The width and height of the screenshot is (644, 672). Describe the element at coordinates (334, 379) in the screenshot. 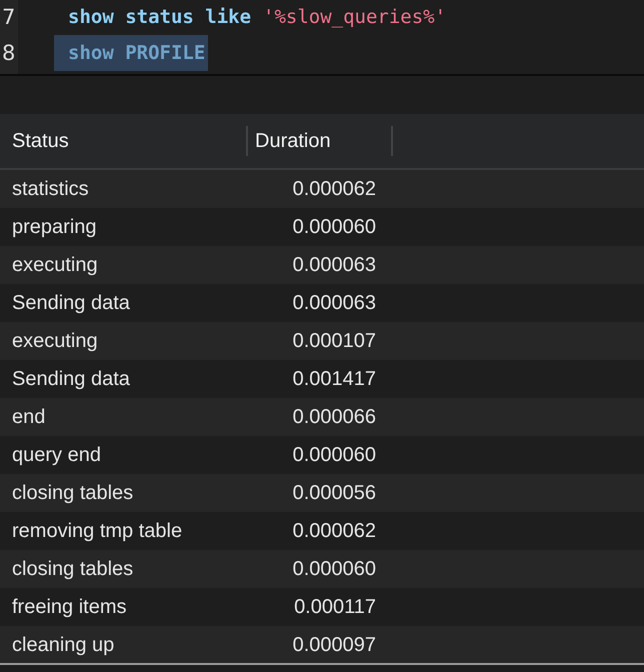

I see `table-cell-text: 0.001417` at that location.